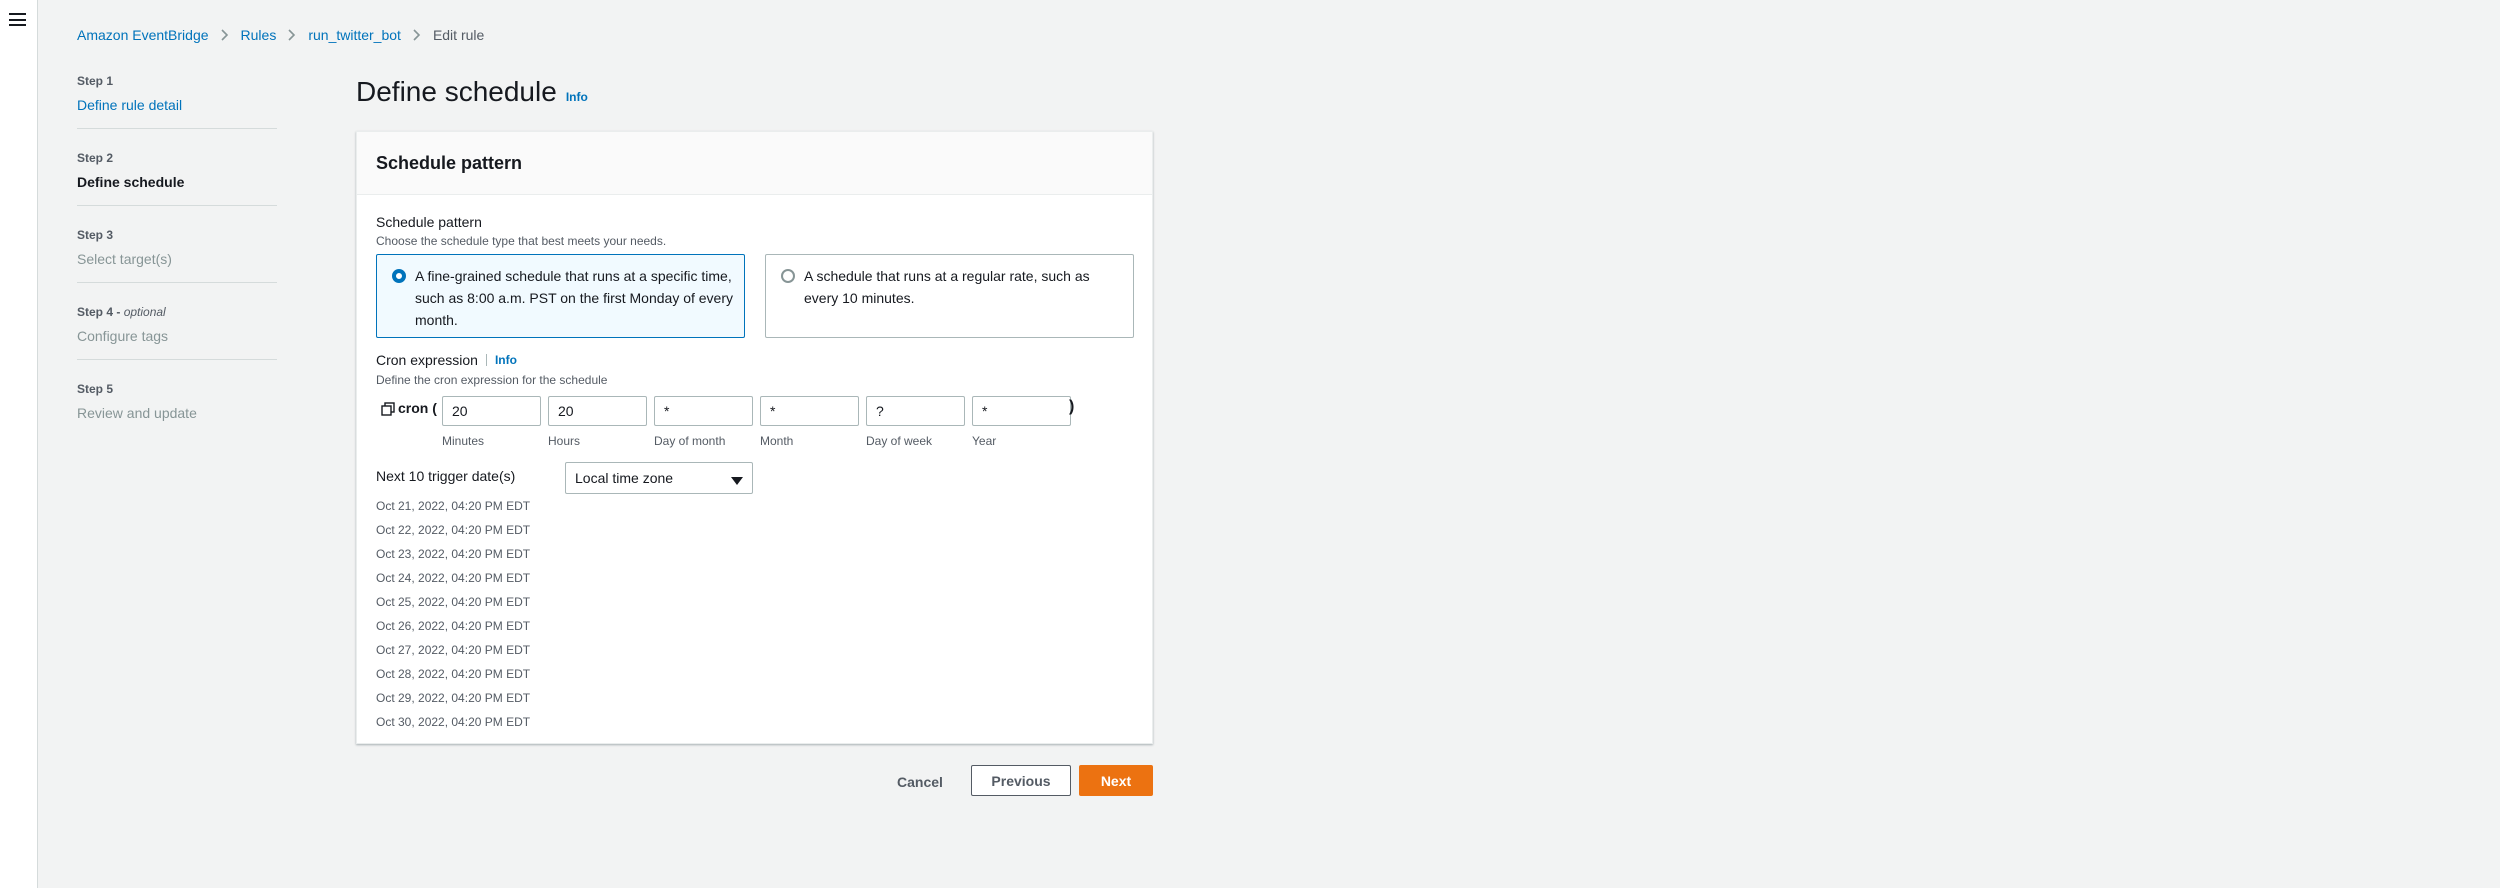 The width and height of the screenshot is (2500, 888). I want to click on wizard-step-1: Step 1 Define rule detail, so click(177, 111).